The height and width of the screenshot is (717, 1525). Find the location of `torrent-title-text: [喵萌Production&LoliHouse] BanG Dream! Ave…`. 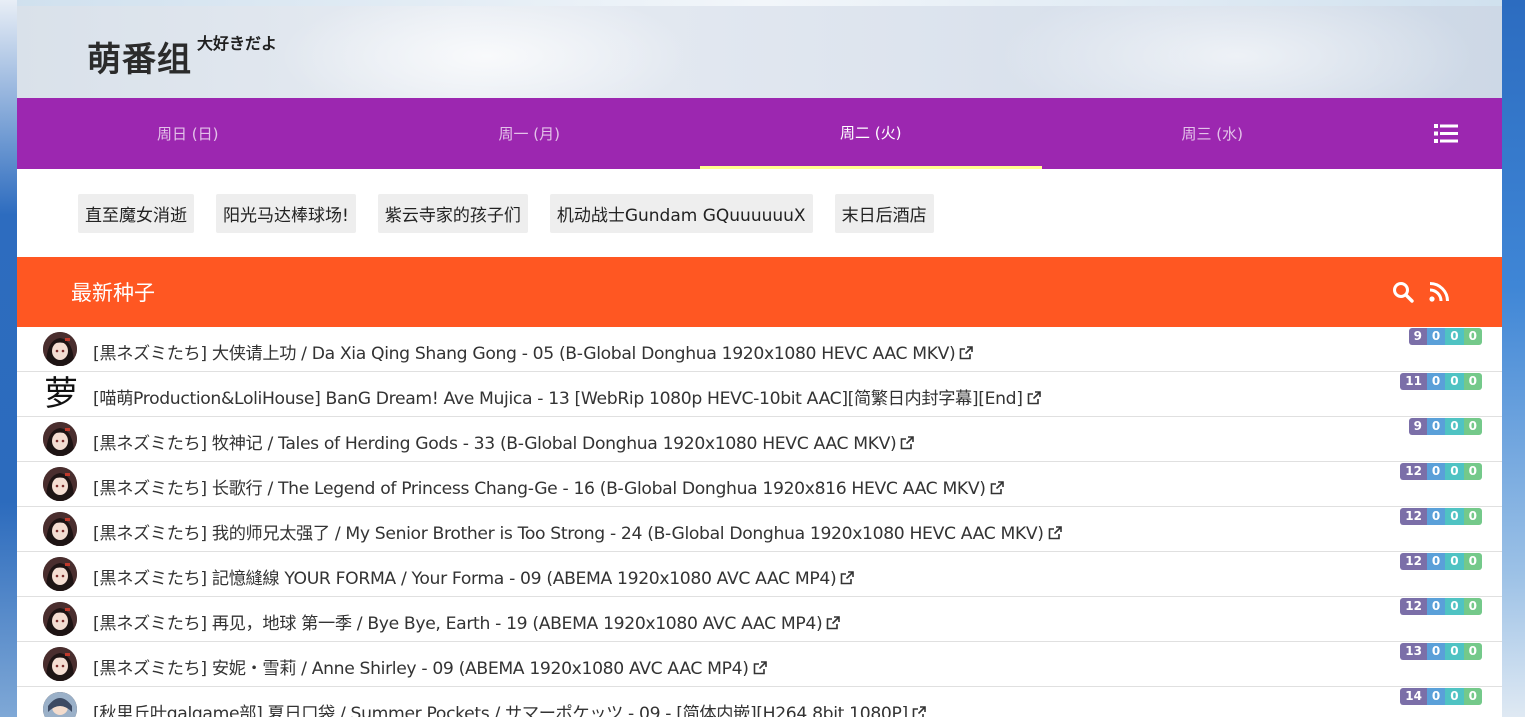

torrent-title-text: [喵萌Production&LoliHouse] BanG Dream! Ave… is located at coordinates (558, 399).